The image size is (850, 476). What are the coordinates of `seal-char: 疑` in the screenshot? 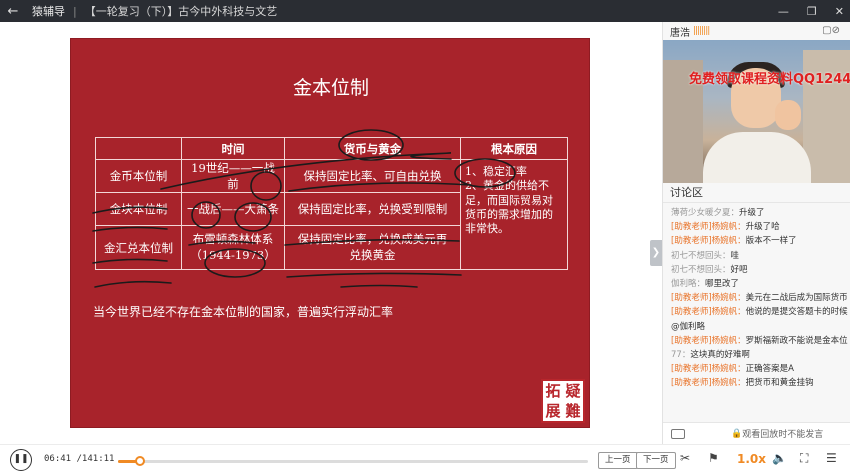 It's located at (573, 390).